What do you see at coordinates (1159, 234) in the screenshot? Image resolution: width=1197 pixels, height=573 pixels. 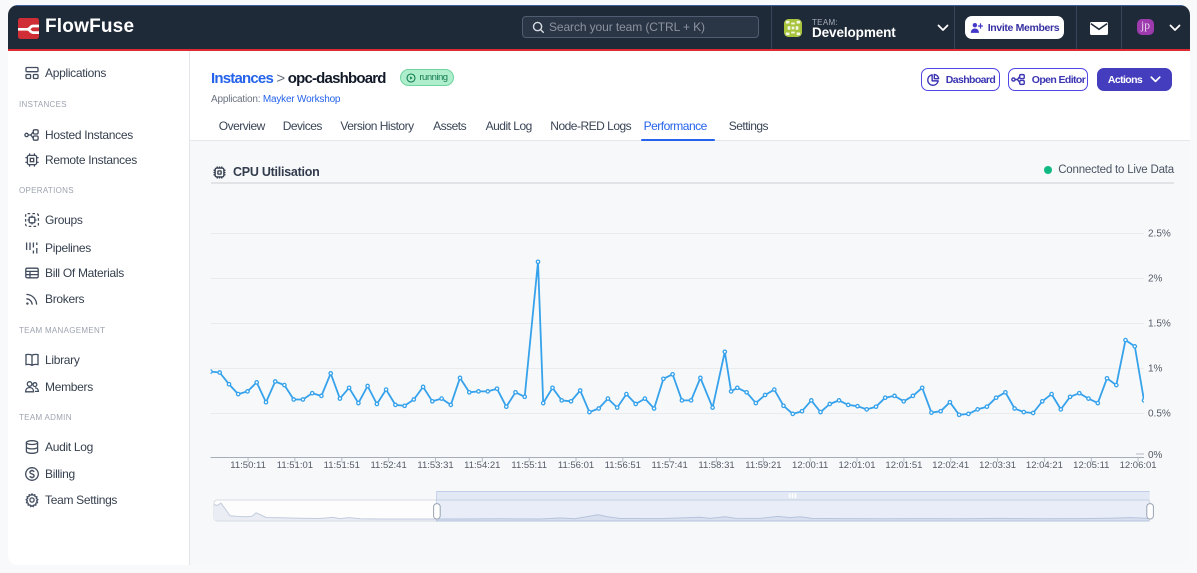 I see `svg-text: 2.5%` at bounding box center [1159, 234].